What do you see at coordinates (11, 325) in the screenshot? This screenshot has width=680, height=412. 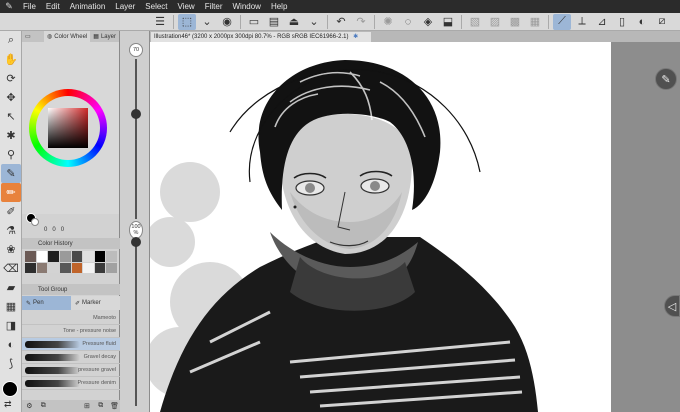 I see `shape-icon: ◨` at bounding box center [11, 325].